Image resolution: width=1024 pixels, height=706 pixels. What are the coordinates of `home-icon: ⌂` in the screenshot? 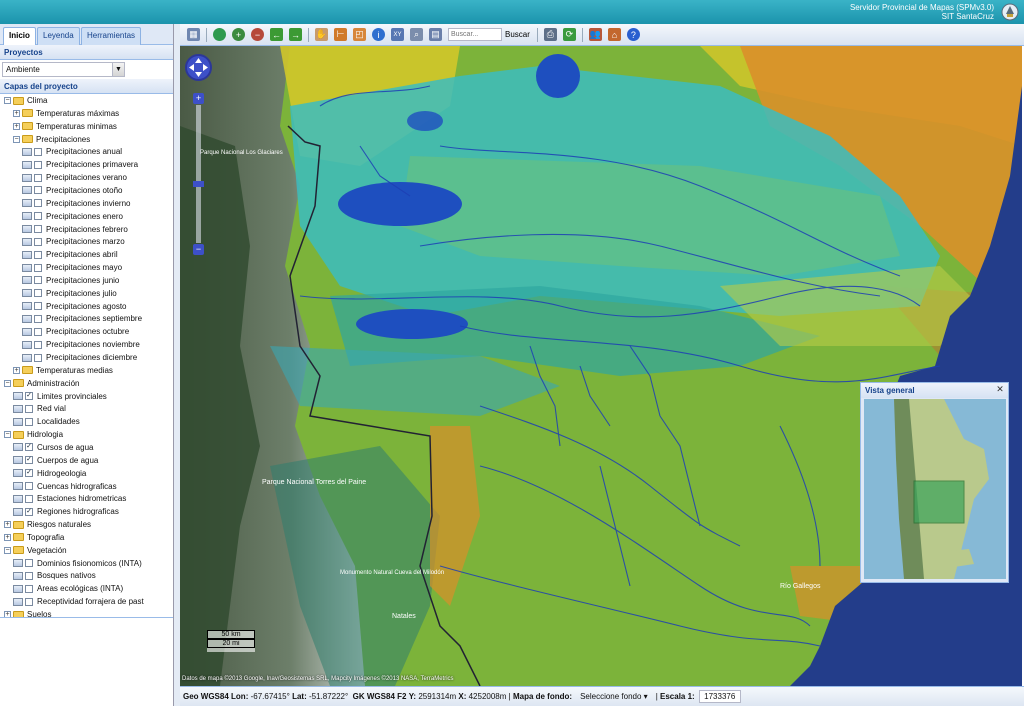 It's located at (614, 34).